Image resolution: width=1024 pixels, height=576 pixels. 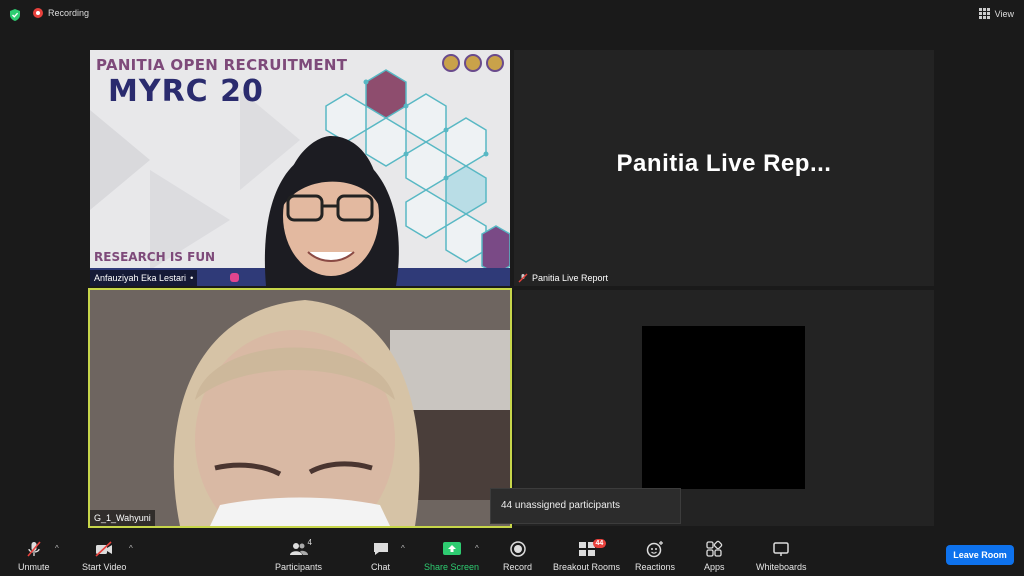 I want to click on breakout-rooms-label: Breakout Rooms, so click(x=587, y=567).